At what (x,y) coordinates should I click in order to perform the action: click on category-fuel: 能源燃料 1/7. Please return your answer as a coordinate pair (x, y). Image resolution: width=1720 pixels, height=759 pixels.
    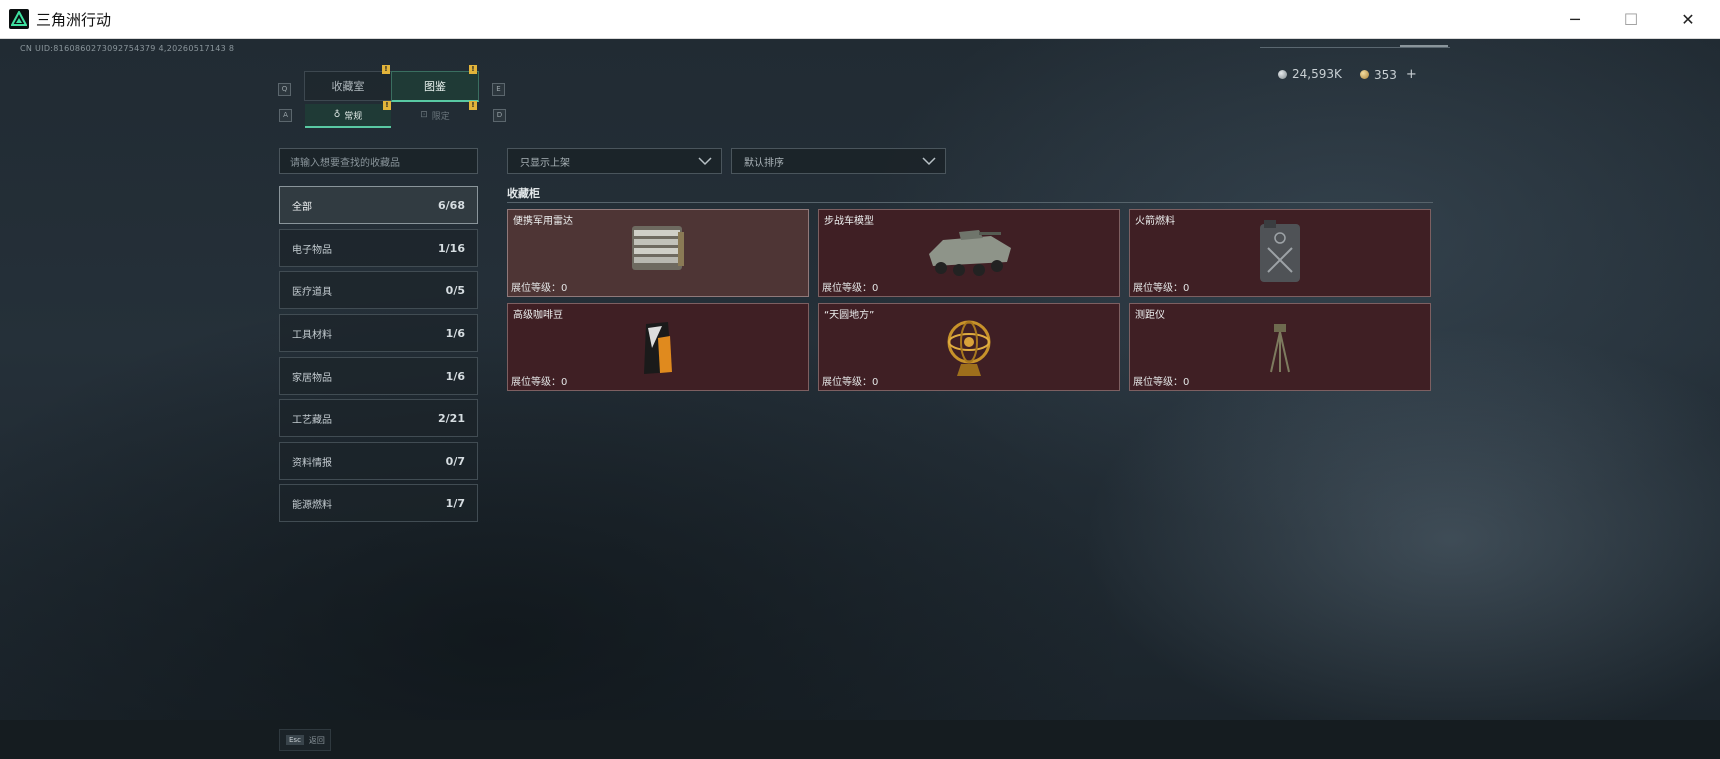
    Looking at the image, I should click on (378, 503).